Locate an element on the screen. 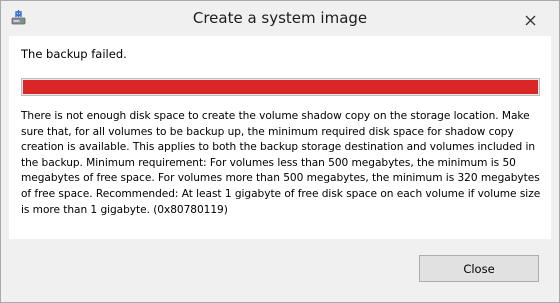 The height and width of the screenshot is (303, 560). progress-fill is located at coordinates (280, 87).